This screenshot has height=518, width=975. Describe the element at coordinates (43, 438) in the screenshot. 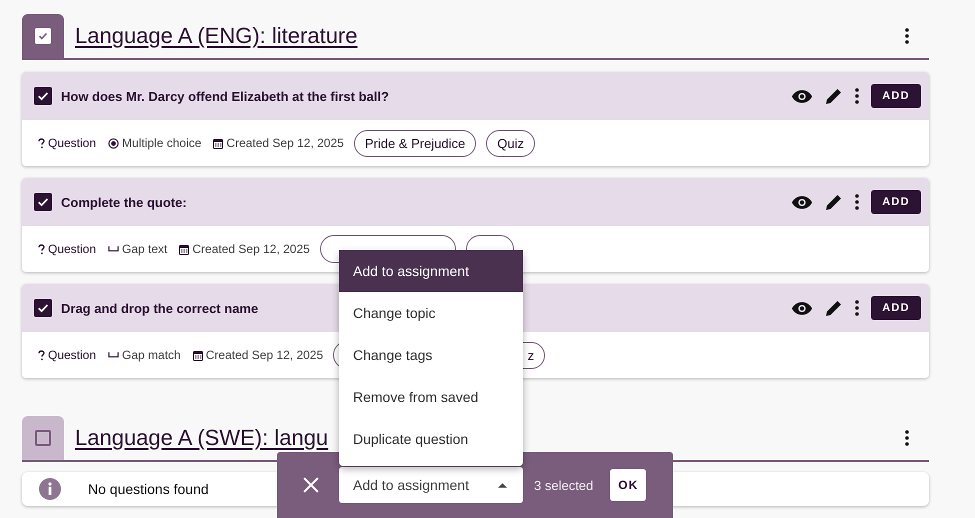

I see `section-checkbox` at that location.